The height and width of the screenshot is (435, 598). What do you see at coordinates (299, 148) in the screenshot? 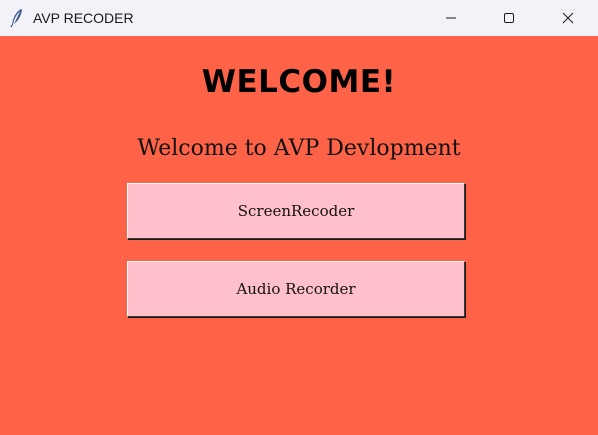
I see `welcome-subtitle: Welcome to AVP Devlopment` at bounding box center [299, 148].